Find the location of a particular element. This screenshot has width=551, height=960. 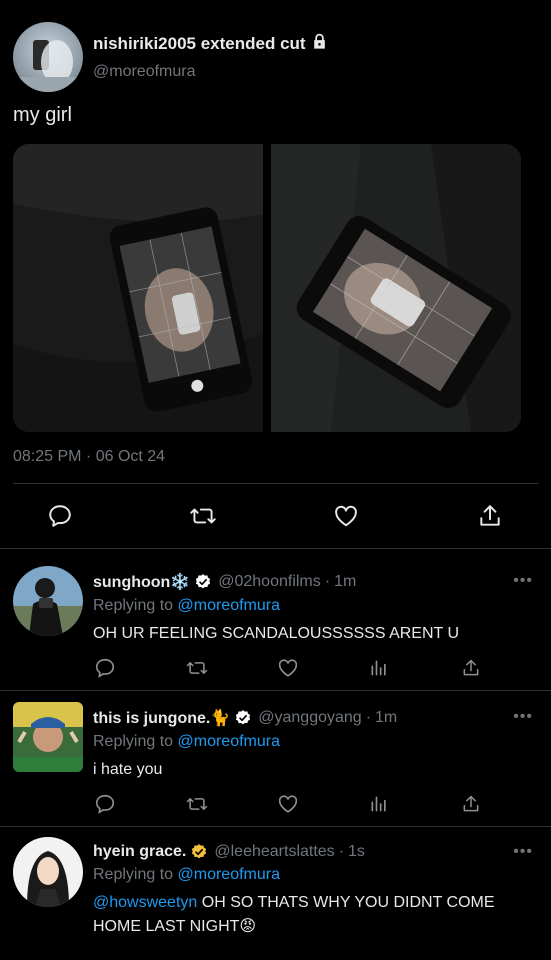

post-timestamp: 08:25 PM · 06 Oct 24 is located at coordinates (89, 456).